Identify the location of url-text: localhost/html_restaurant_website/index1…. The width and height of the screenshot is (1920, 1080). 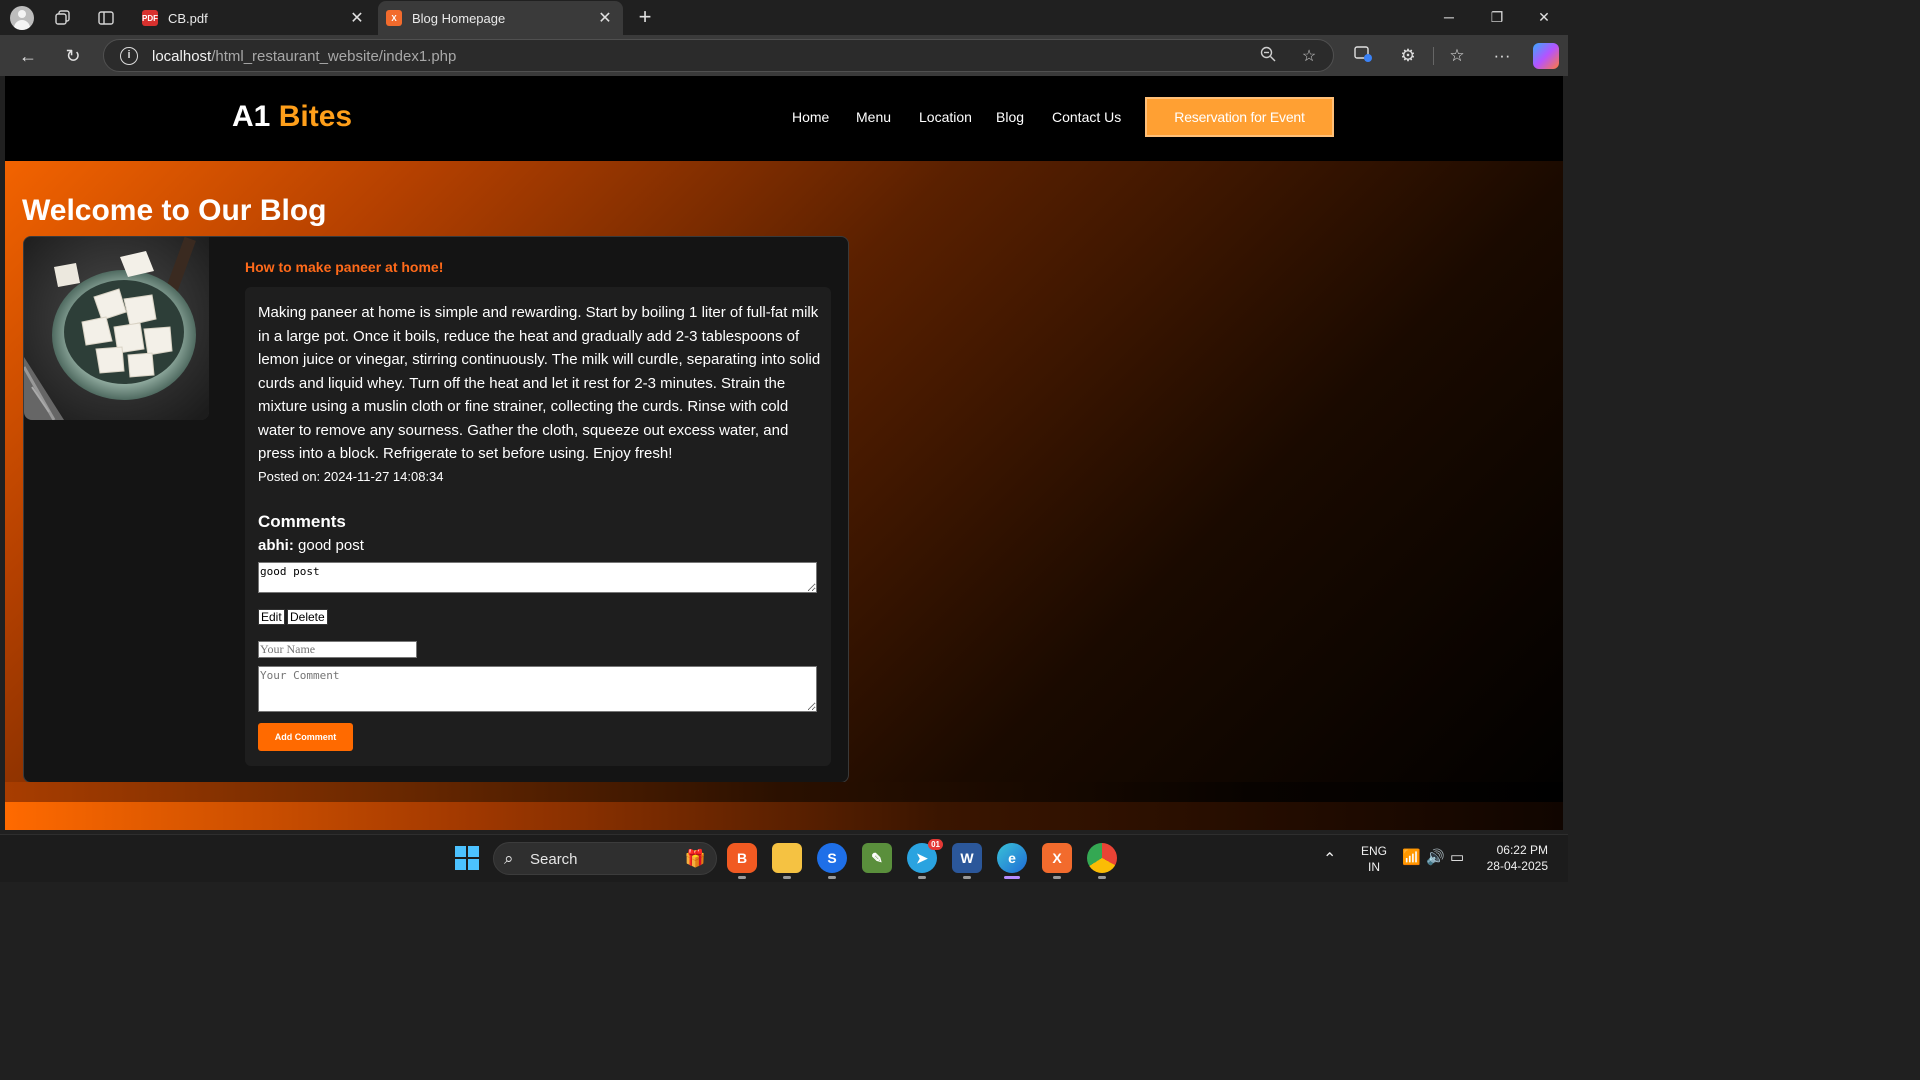
(304, 56).